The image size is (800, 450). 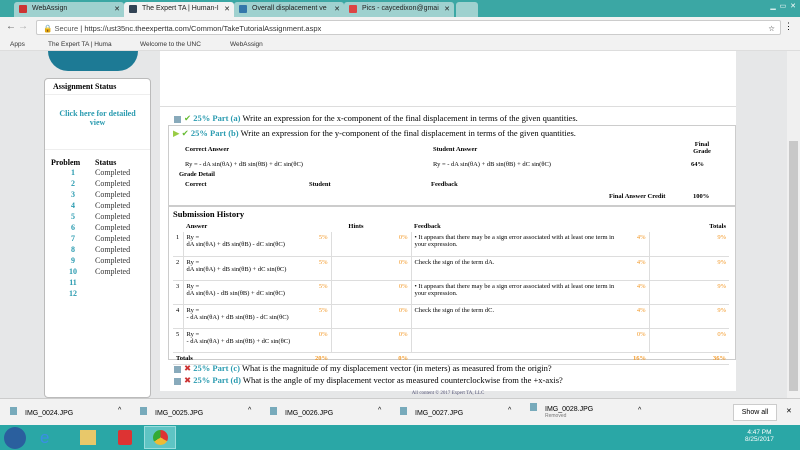 I want to click on problem-link: 7, so click(x=73, y=238).